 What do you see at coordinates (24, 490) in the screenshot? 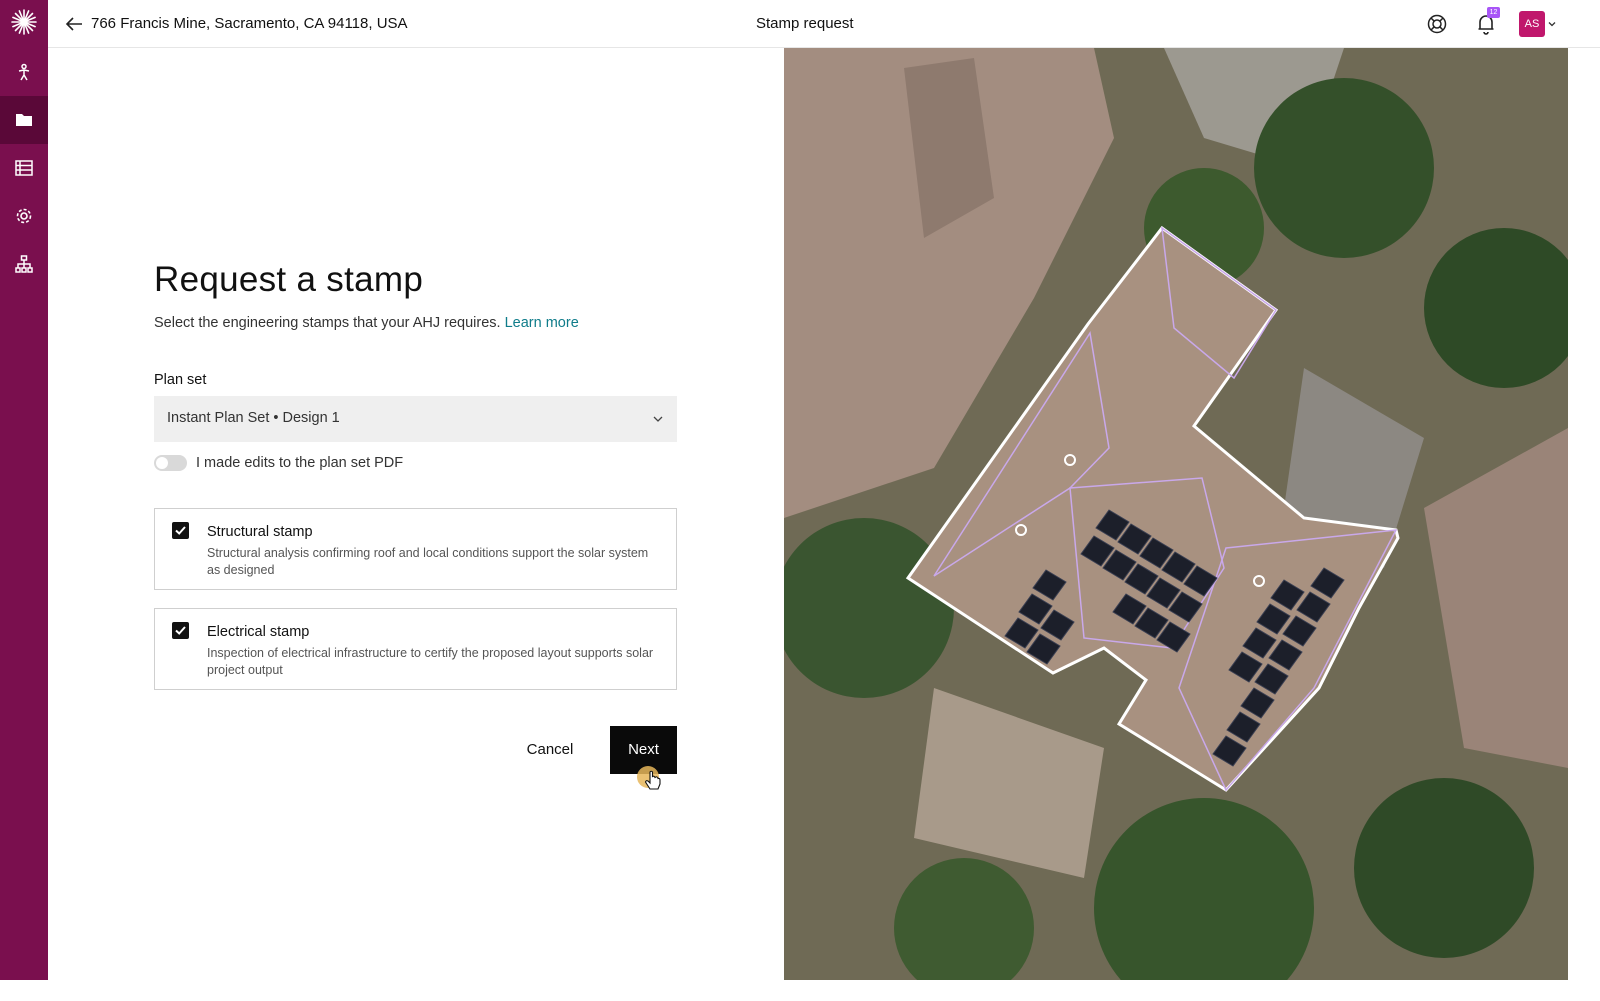
I see `sidebar` at bounding box center [24, 490].